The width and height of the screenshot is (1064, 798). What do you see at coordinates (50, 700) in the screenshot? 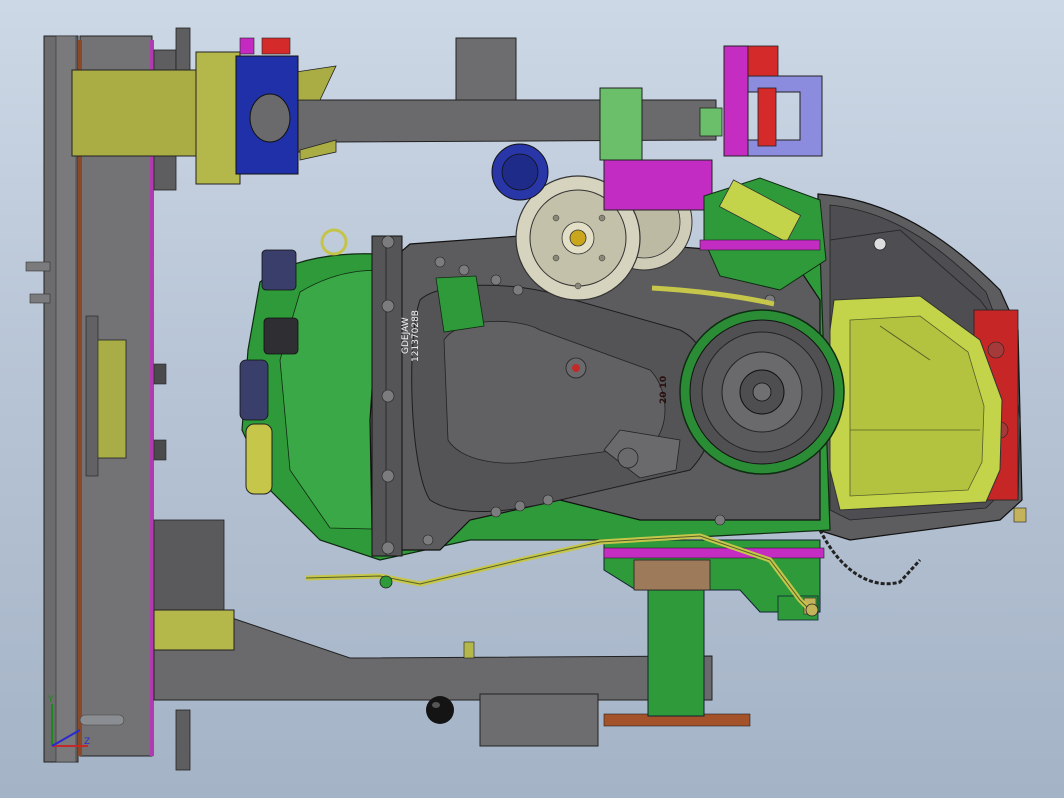
I see `y-axis-label: Y` at bounding box center [50, 700].